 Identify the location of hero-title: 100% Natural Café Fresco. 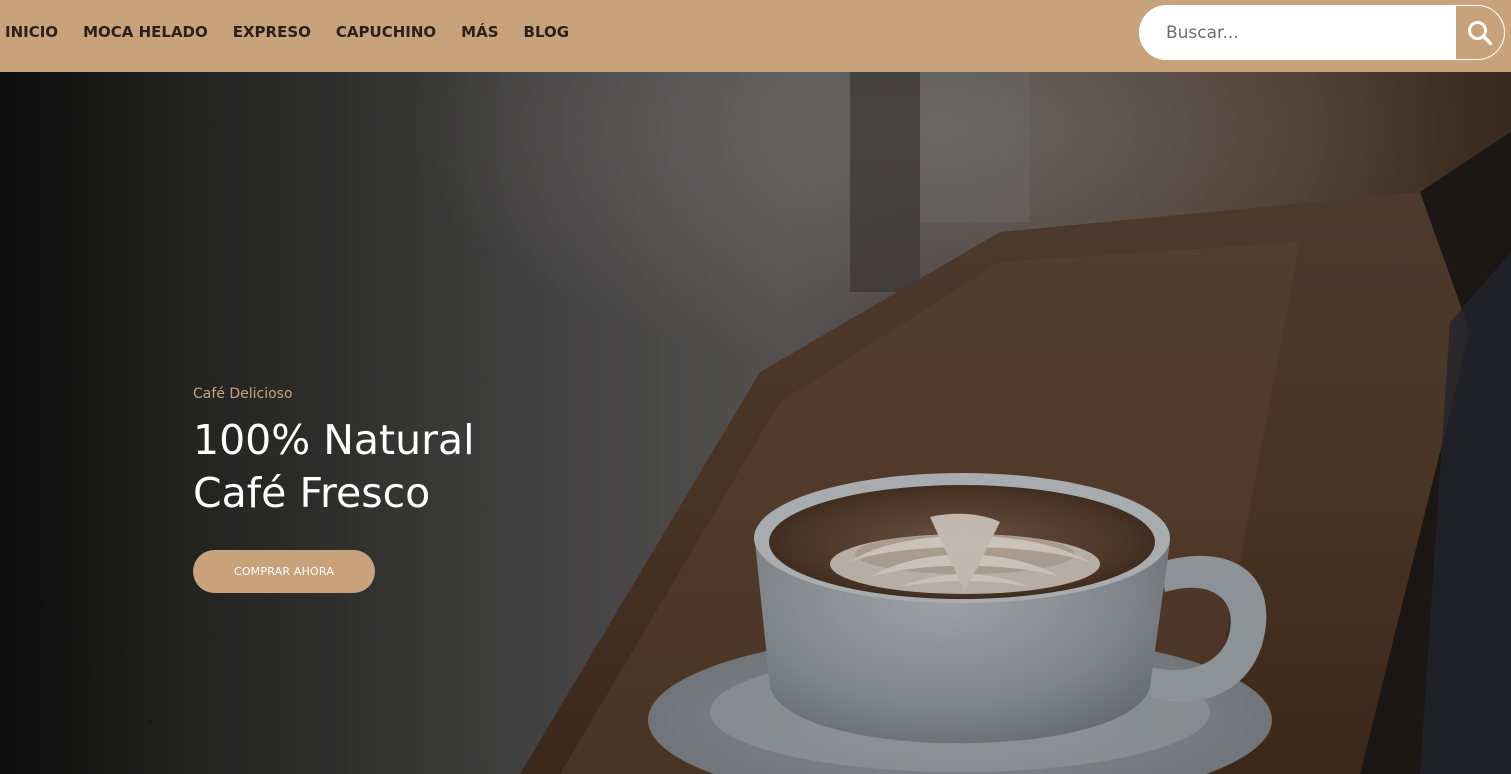
(333, 467).